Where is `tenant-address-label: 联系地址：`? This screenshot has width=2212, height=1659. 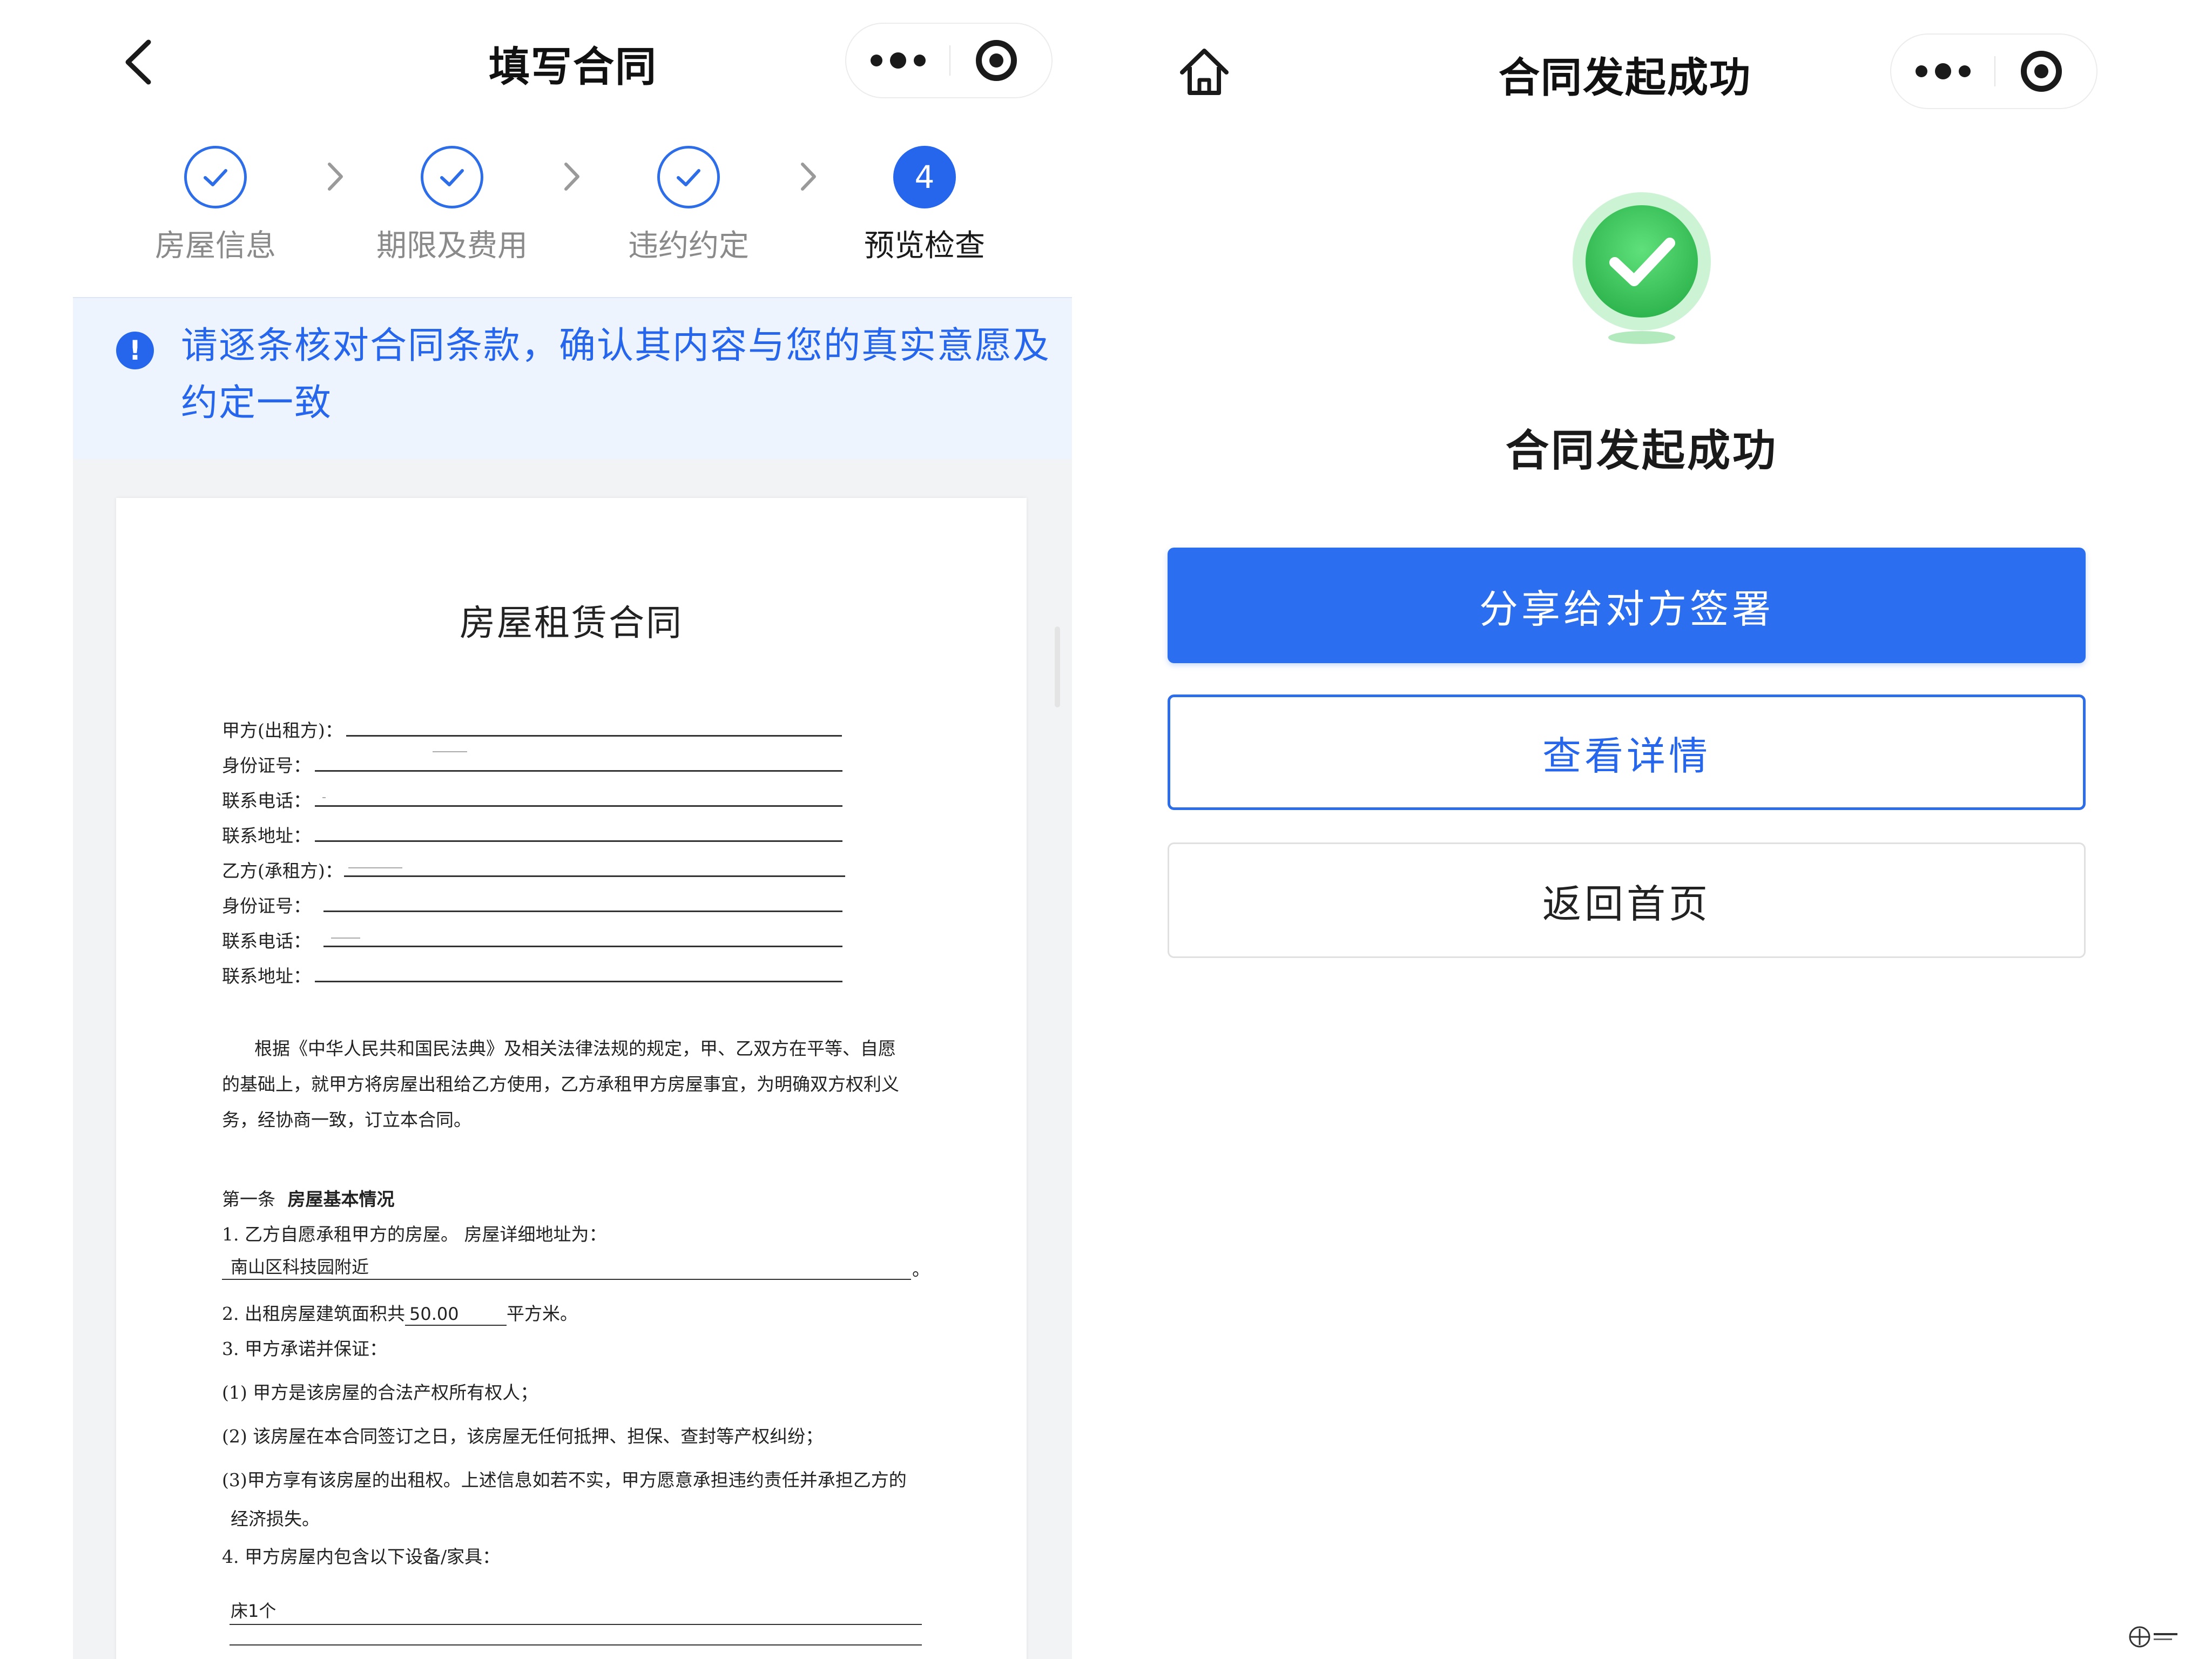 tenant-address-label: 联系地址： is located at coordinates (266, 976).